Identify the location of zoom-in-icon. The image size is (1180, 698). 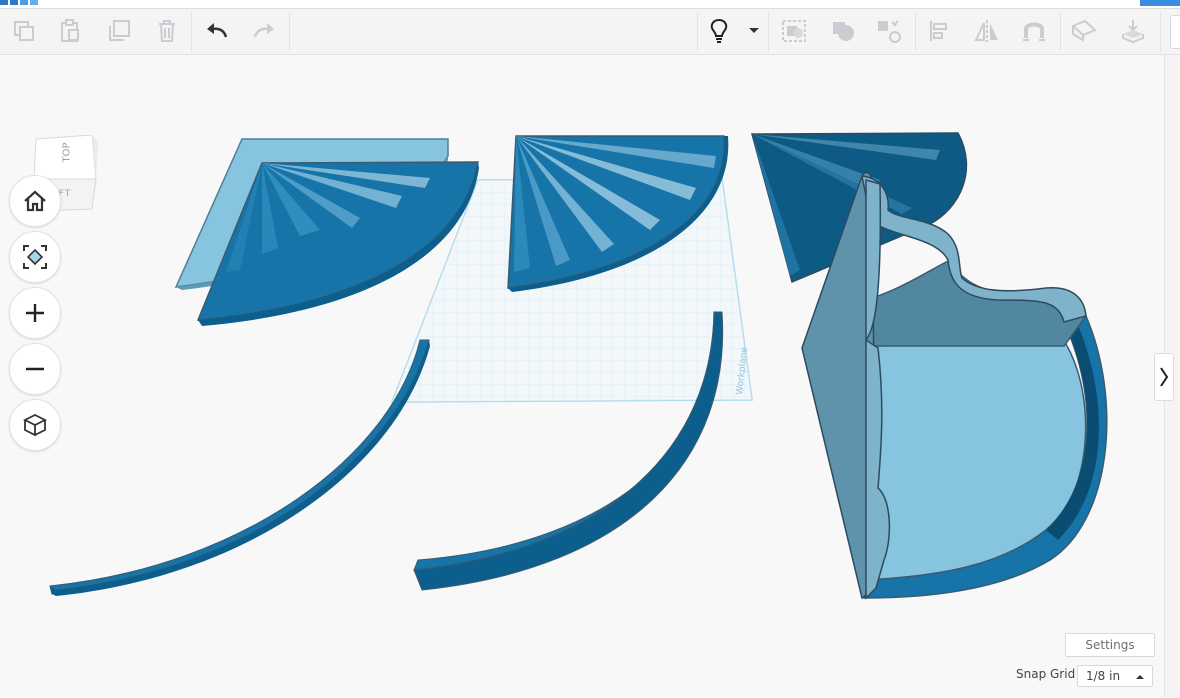
(35, 313).